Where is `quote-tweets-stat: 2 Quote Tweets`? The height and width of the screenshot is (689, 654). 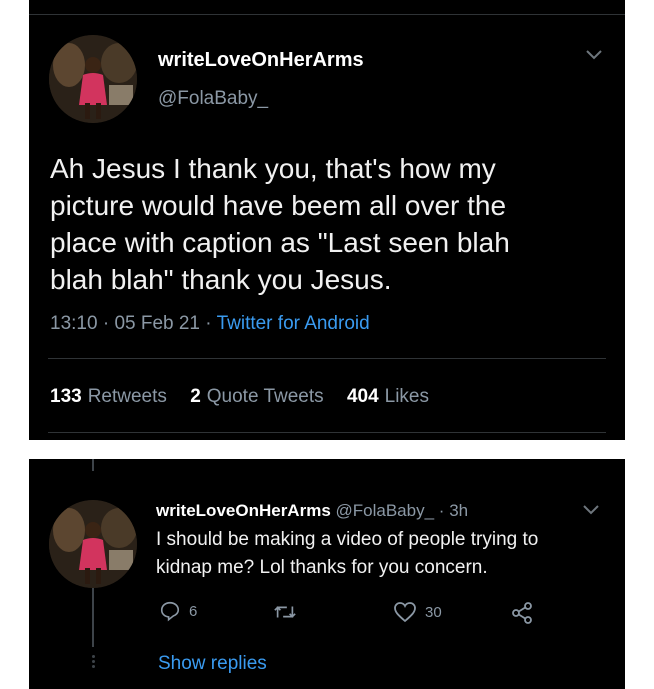 quote-tweets-stat: 2 Quote Tweets is located at coordinates (256, 396).